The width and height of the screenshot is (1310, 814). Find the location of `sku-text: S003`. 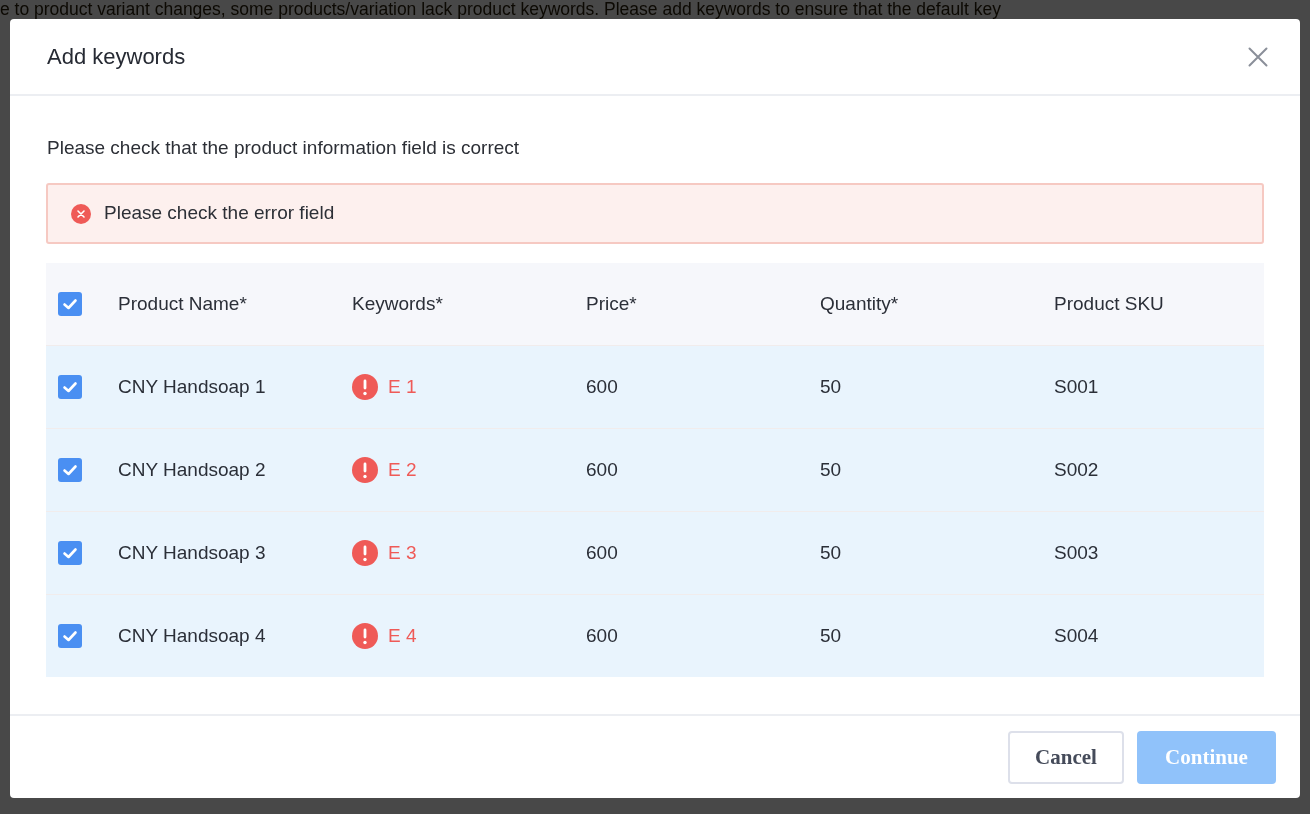

sku-text: S003 is located at coordinates (1076, 552).